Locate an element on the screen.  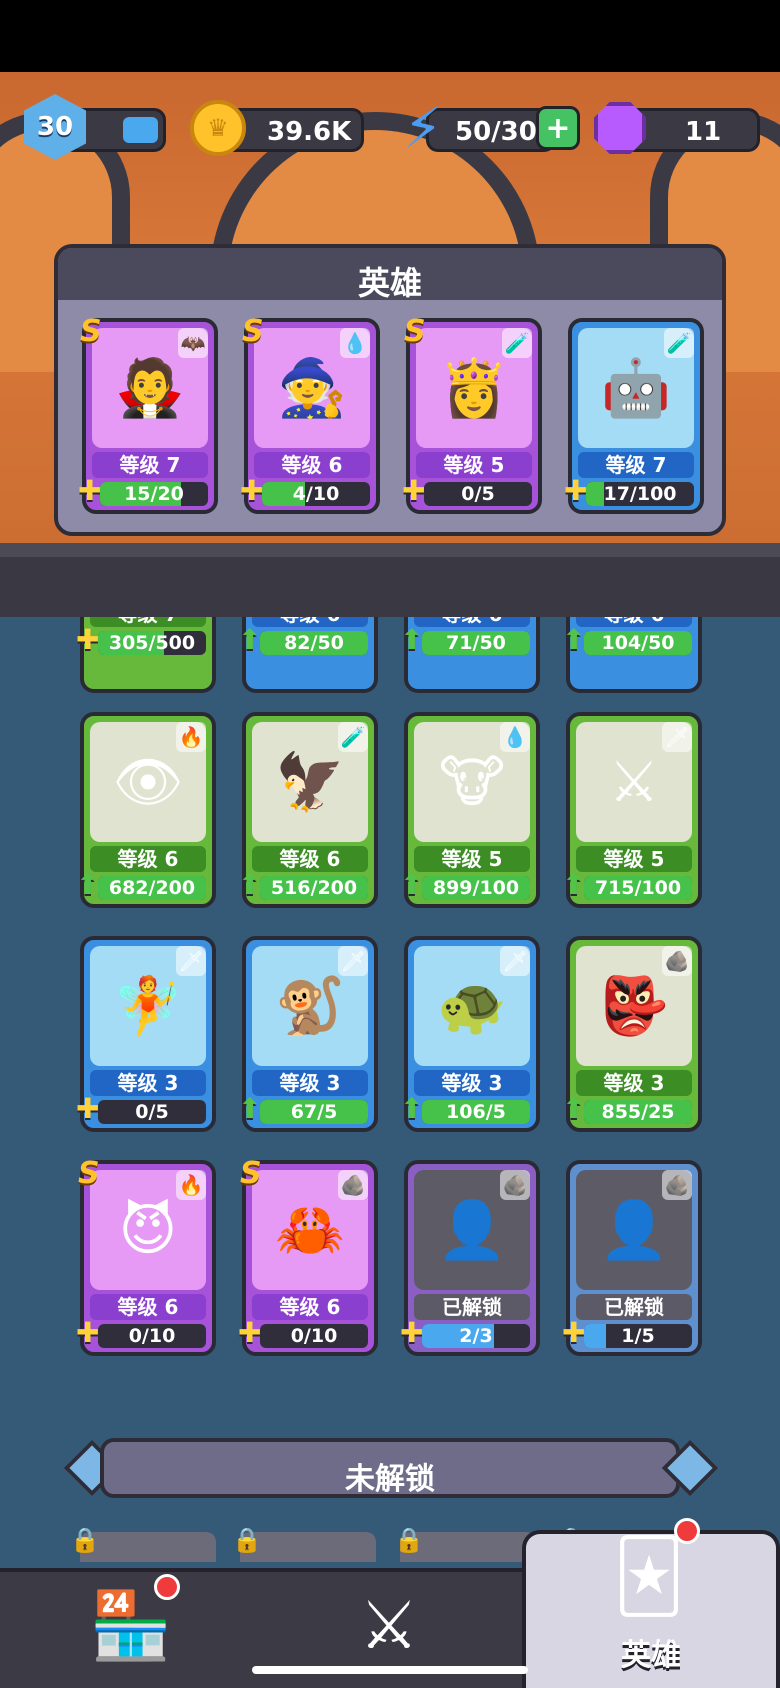
hero-progress-text: 855/25 is located at coordinates (638, 1112).